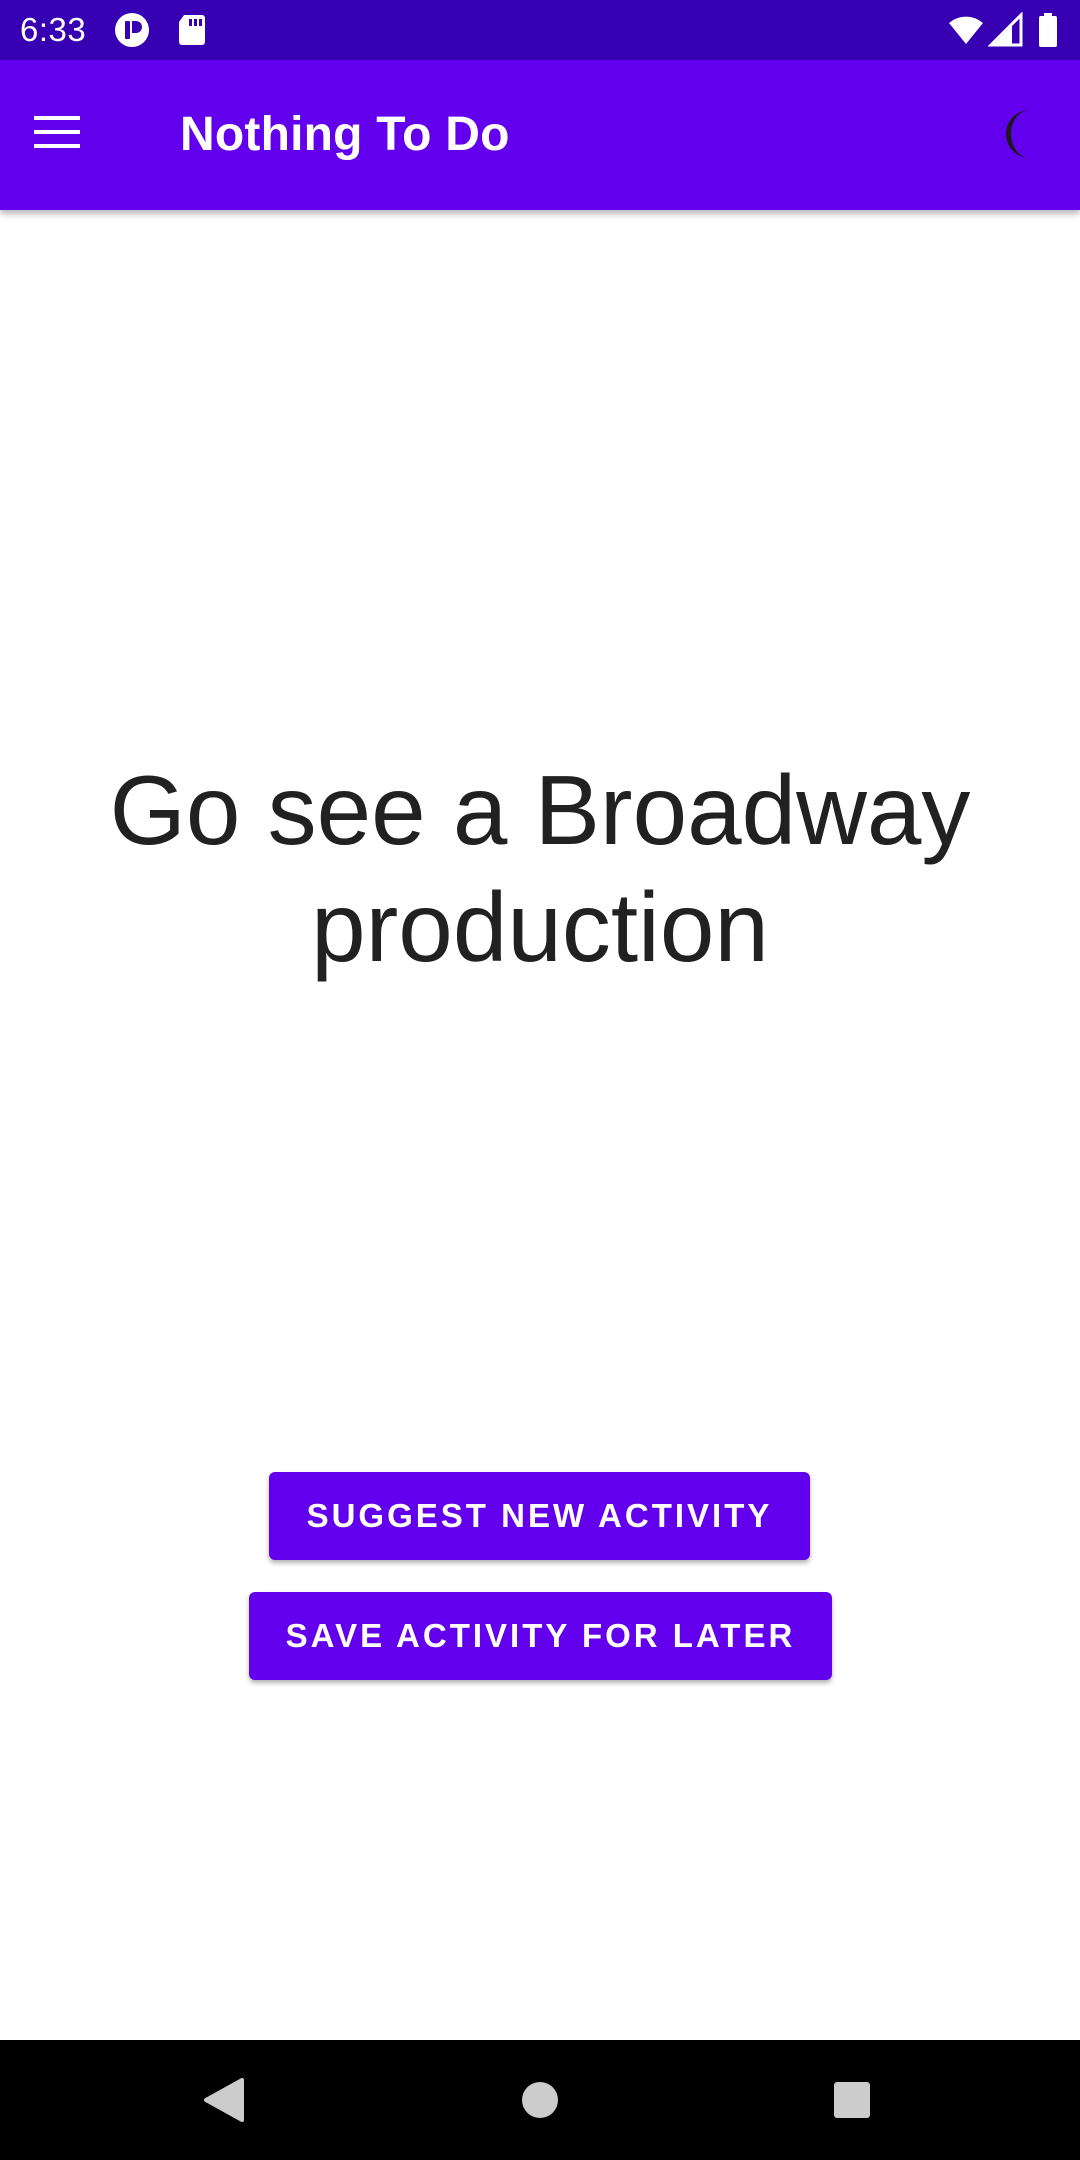  I want to click on battery-icon, so click(1048, 30).